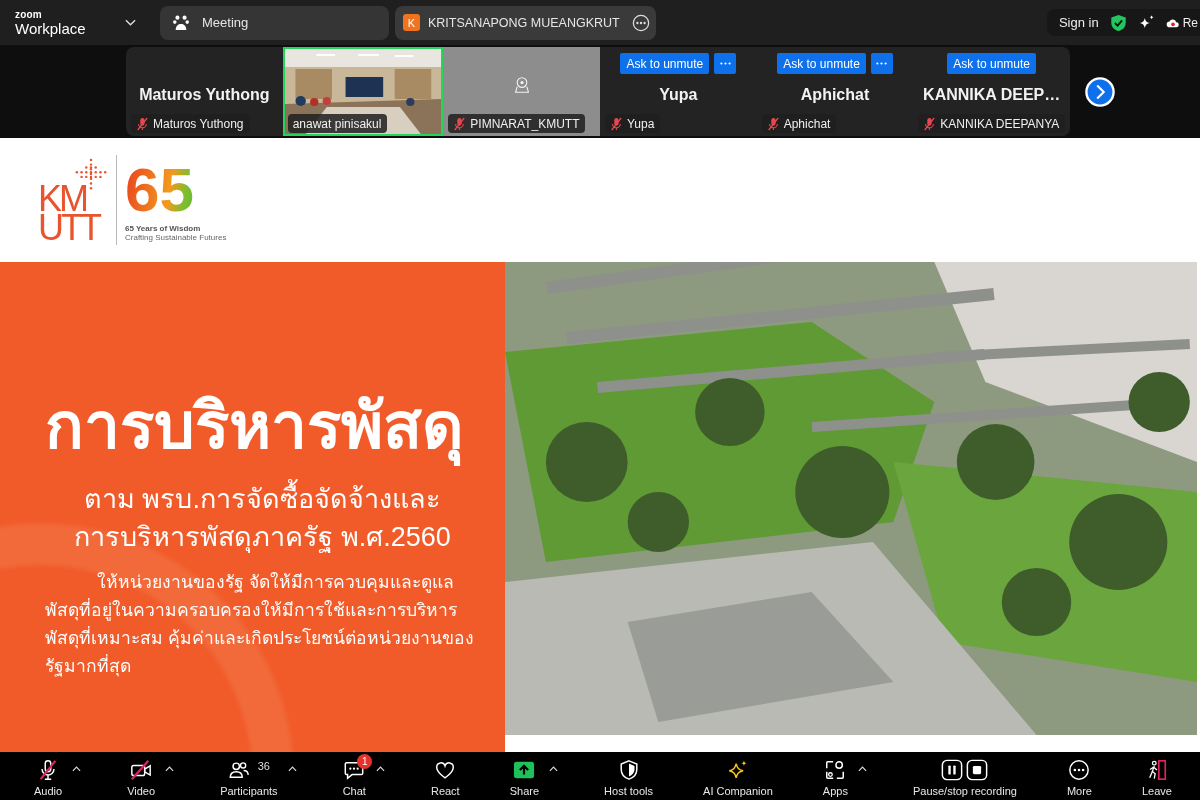  What do you see at coordinates (641, 123) in the screenshot?
I see `participant-name: Yupa` at bounding box center [641, 123].